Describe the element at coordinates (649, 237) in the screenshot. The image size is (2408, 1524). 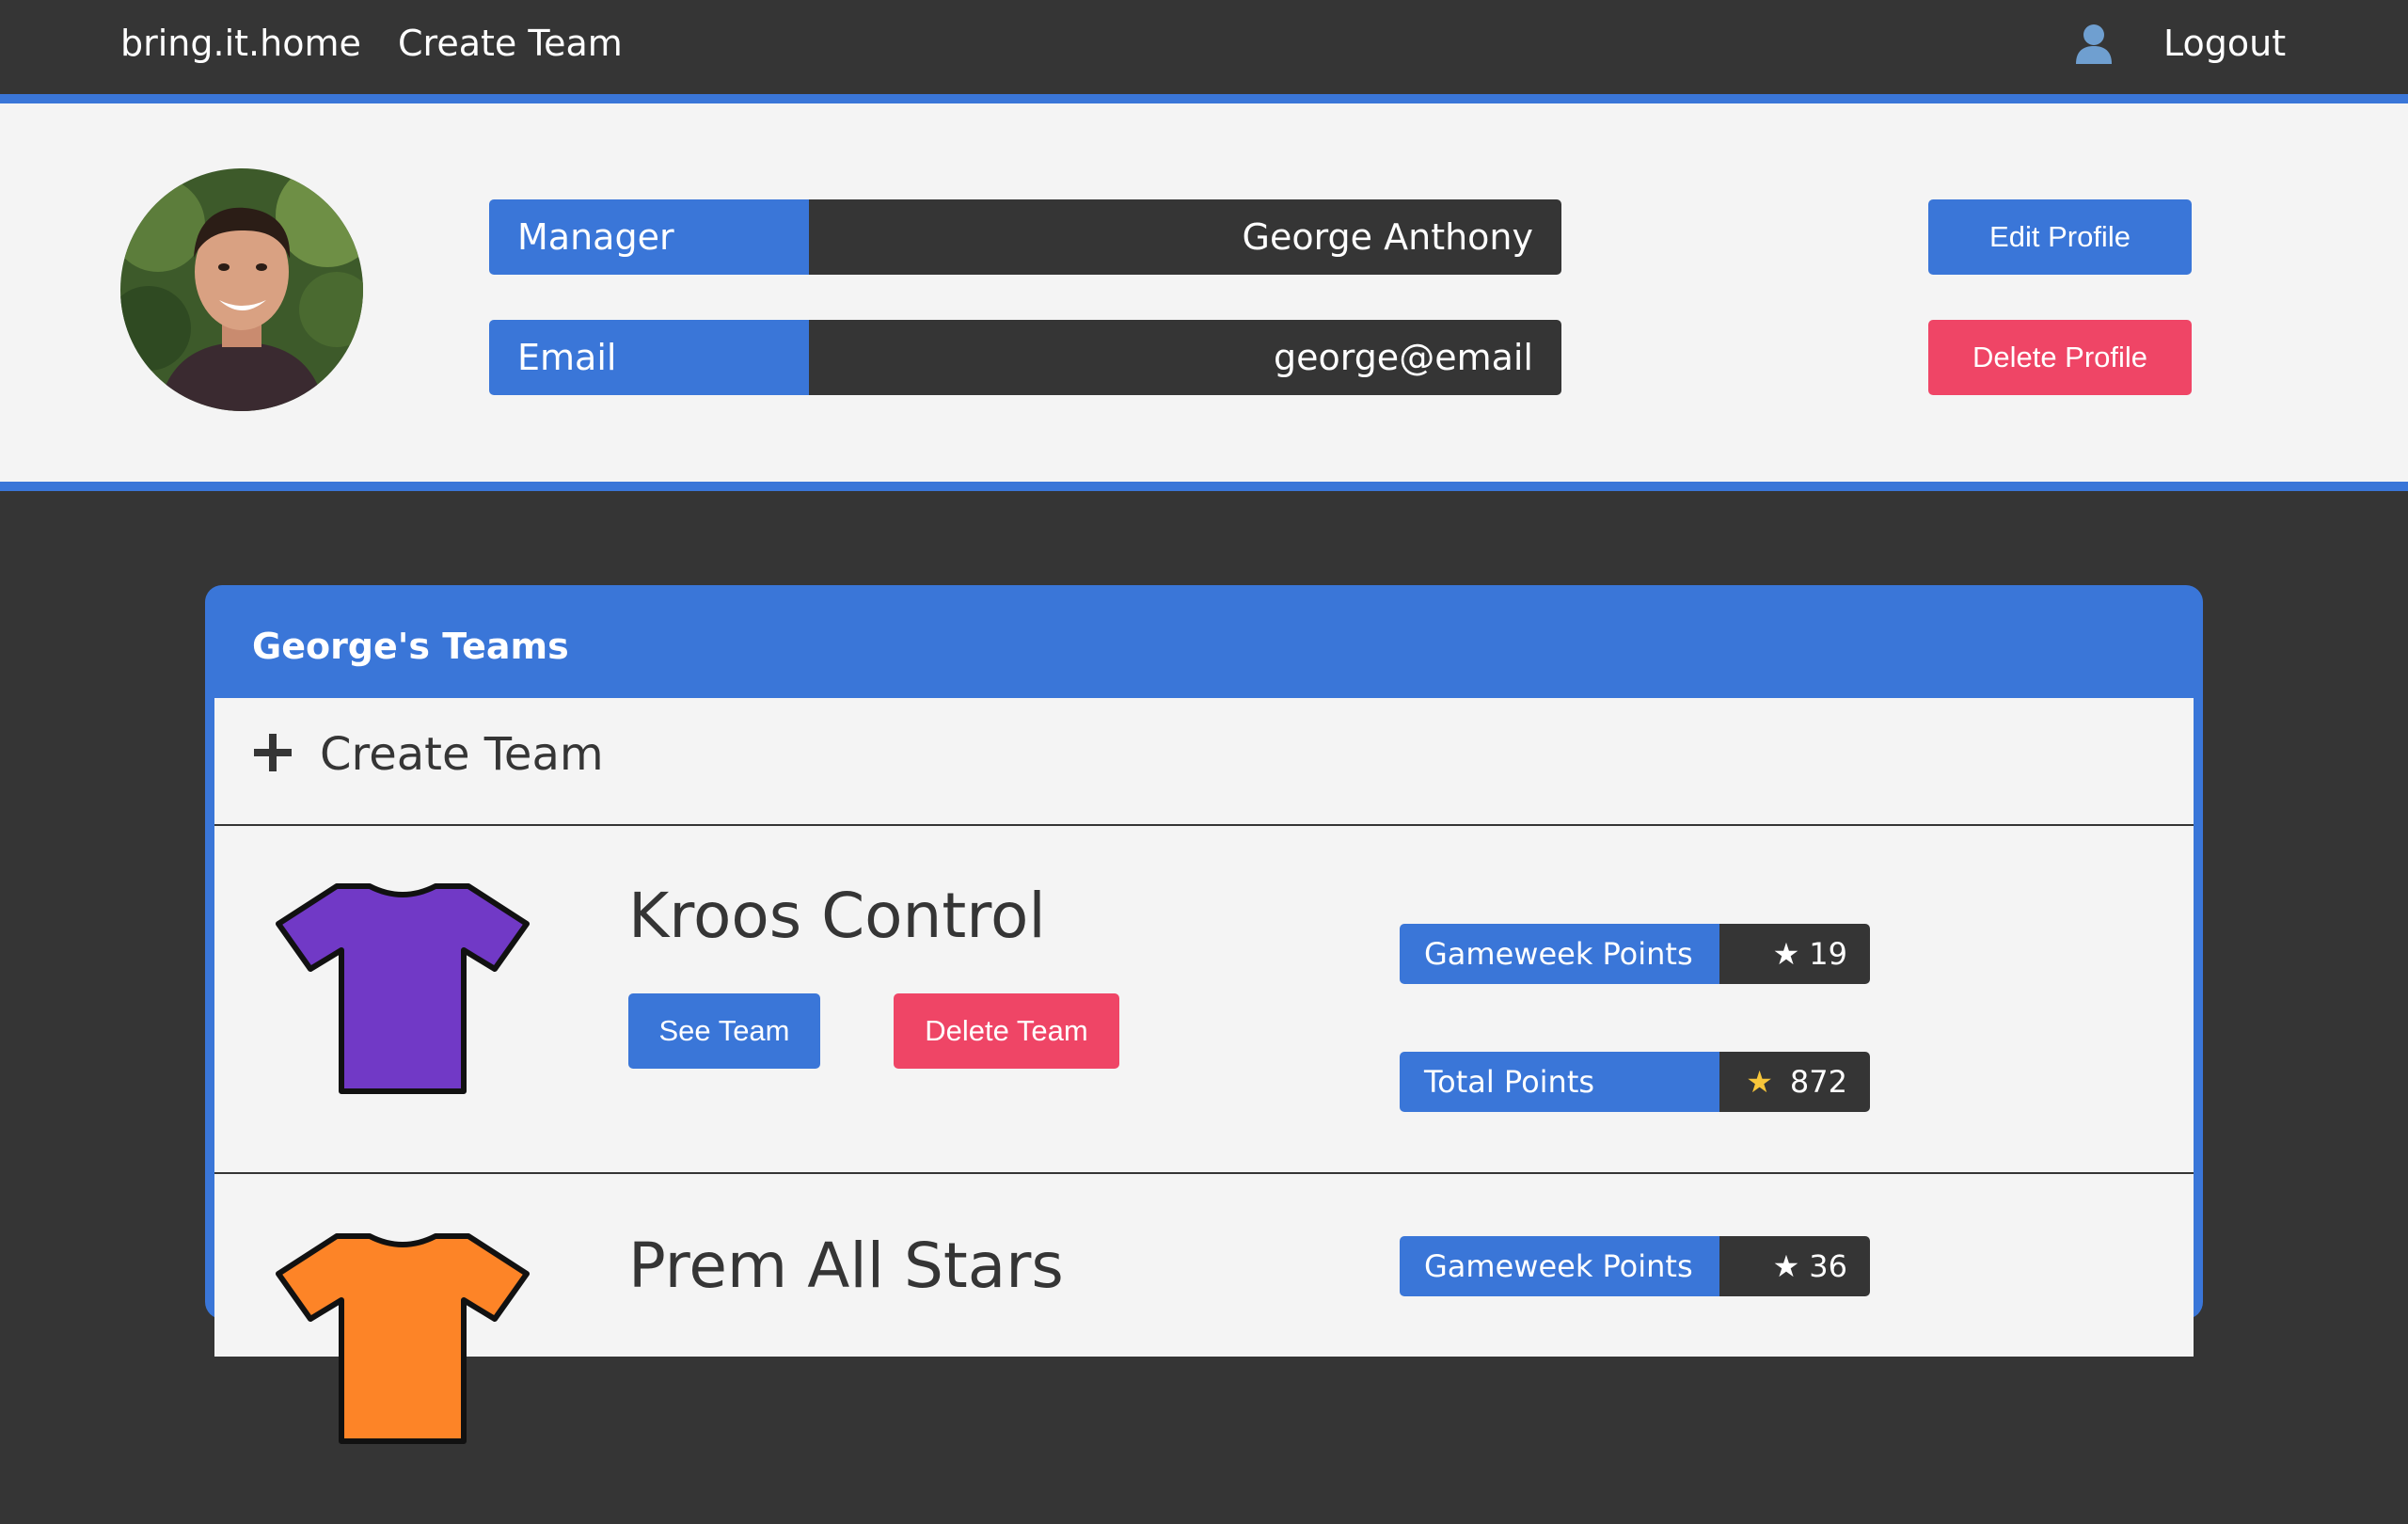
I see `manager-label: Manager` at that location.